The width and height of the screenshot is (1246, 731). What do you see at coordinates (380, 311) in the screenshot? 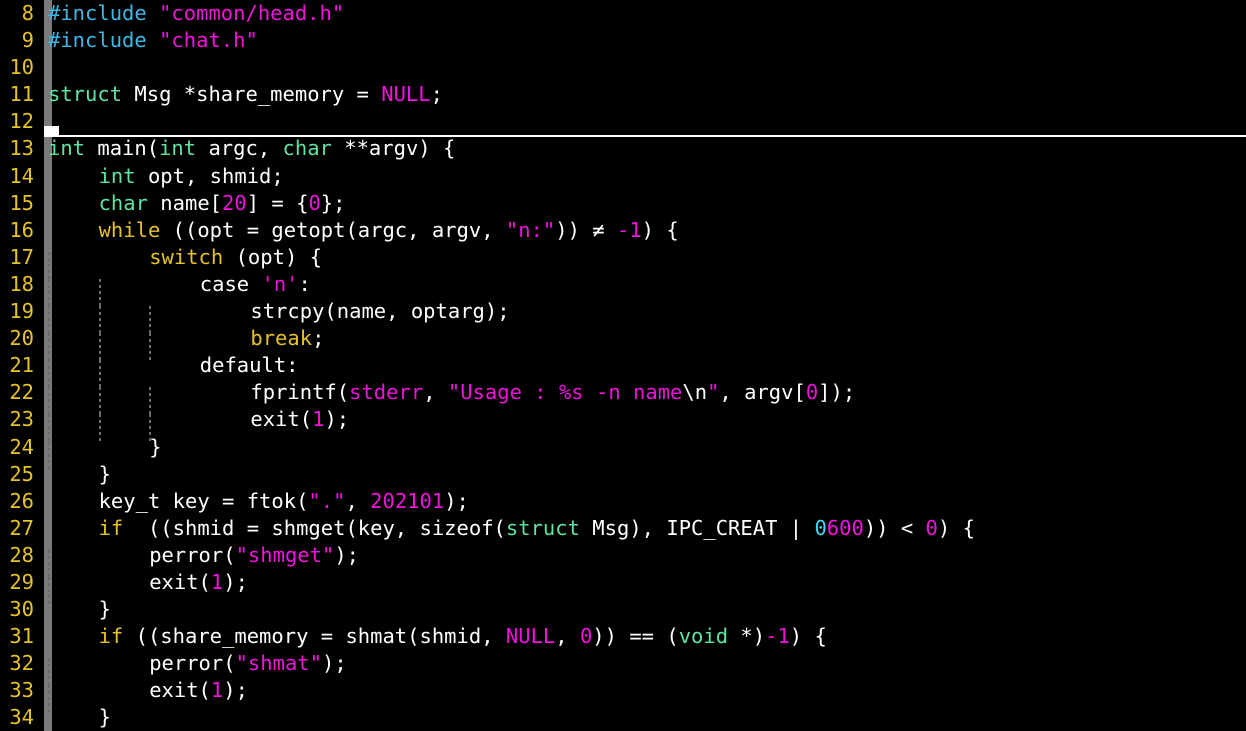
I see `token-function-call: strcpy(name, optarg);` at bounding box center [380, 311].